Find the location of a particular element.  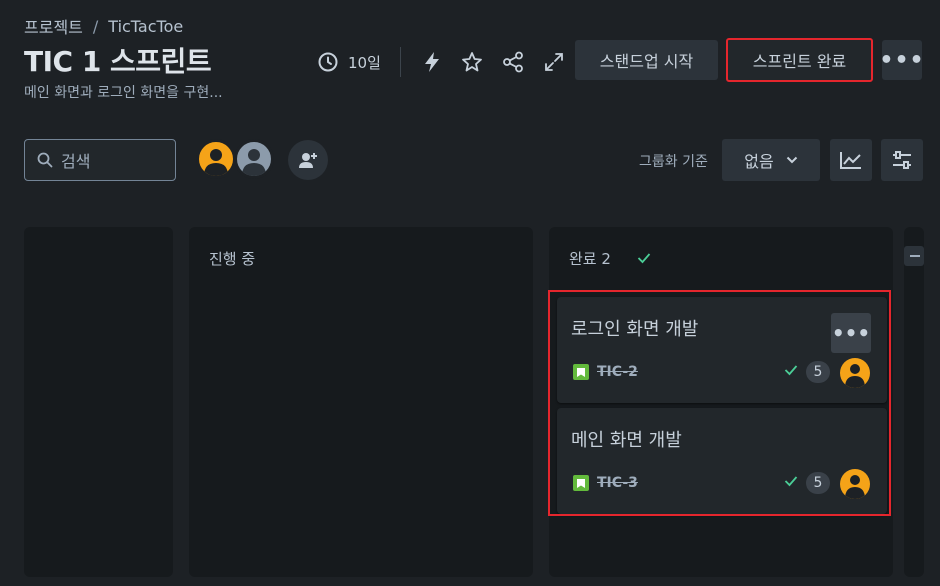

days-remaining-label: 10일 is located at coordinates (364, 62).